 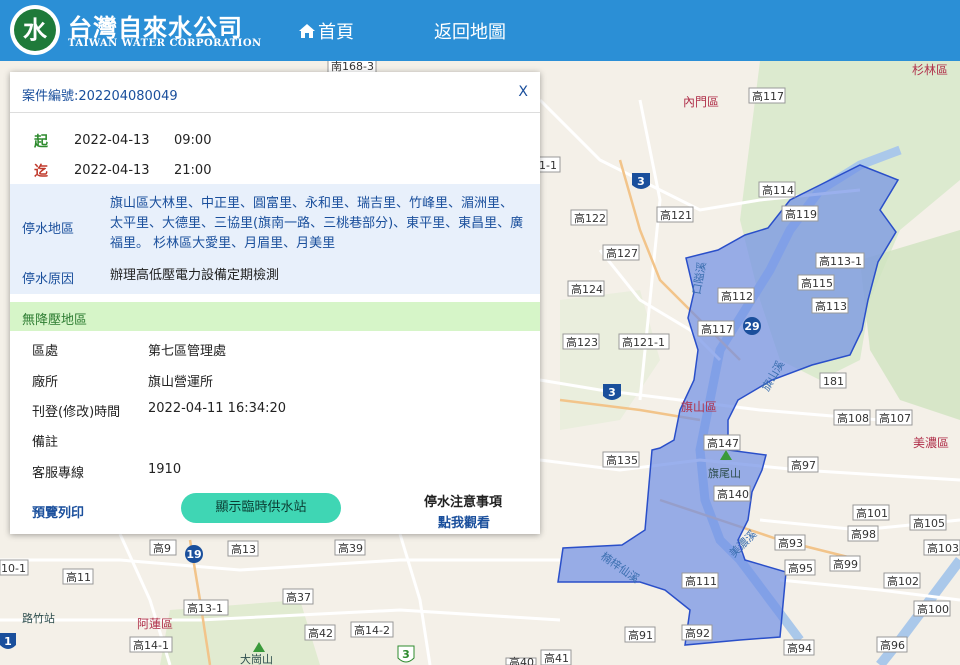 I want to click on district-label: 內門區, so click(x=701, y=102).